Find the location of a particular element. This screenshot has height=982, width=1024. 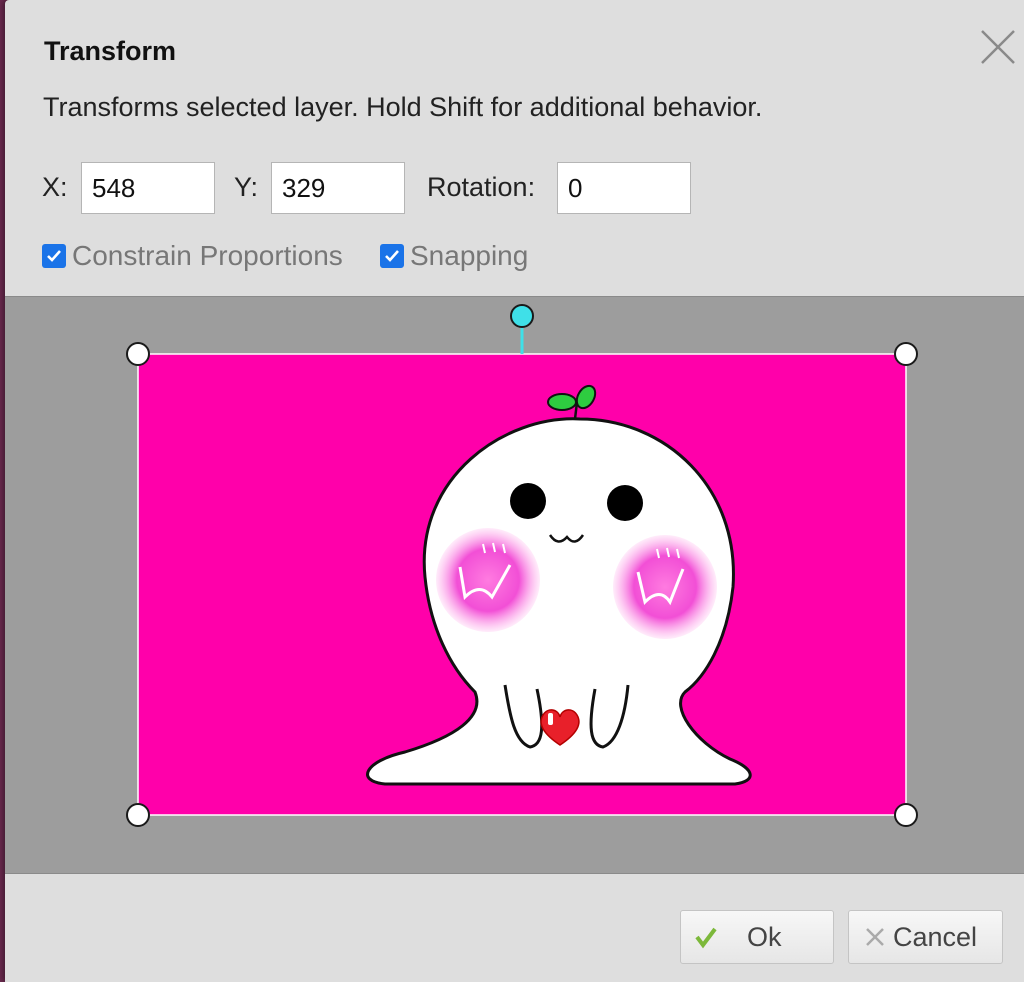

snapping-checkbox is located at coordinates (392, 256).